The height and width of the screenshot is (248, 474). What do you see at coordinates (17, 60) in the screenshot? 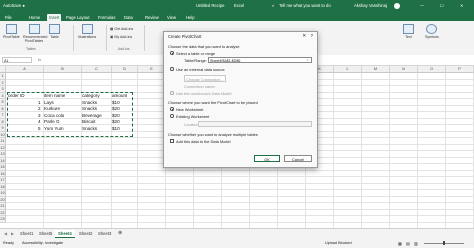
I see `name-box: A1` at bounding box center [17, 60].